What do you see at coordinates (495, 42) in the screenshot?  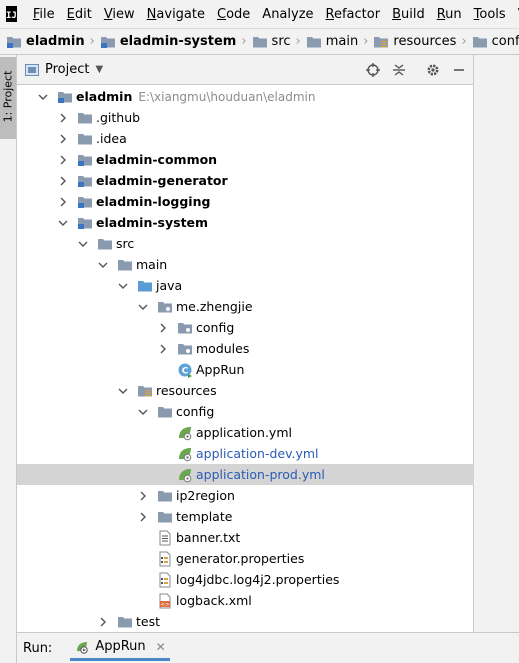 I see `breadcrumb-item: config` at bounding box center [495, 42].